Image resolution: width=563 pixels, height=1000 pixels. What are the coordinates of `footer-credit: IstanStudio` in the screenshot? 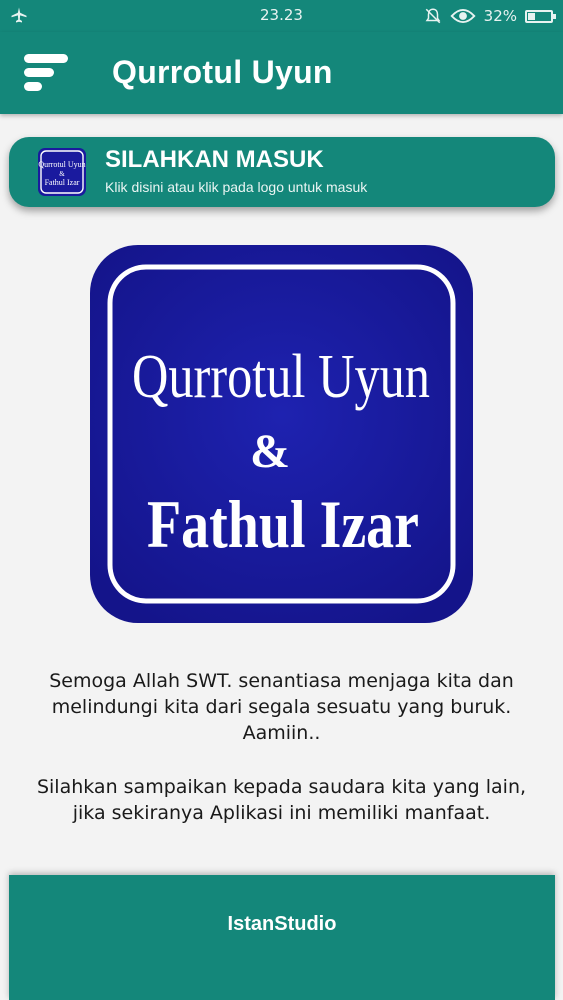 It's located at (282, 924).